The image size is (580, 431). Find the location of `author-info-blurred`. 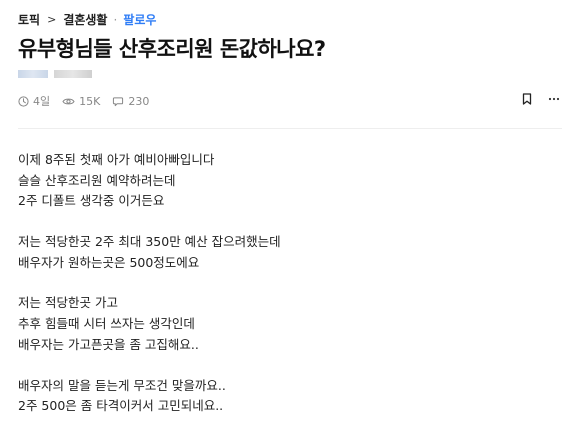

author-info-blurred is located at coordinates (55, 74).